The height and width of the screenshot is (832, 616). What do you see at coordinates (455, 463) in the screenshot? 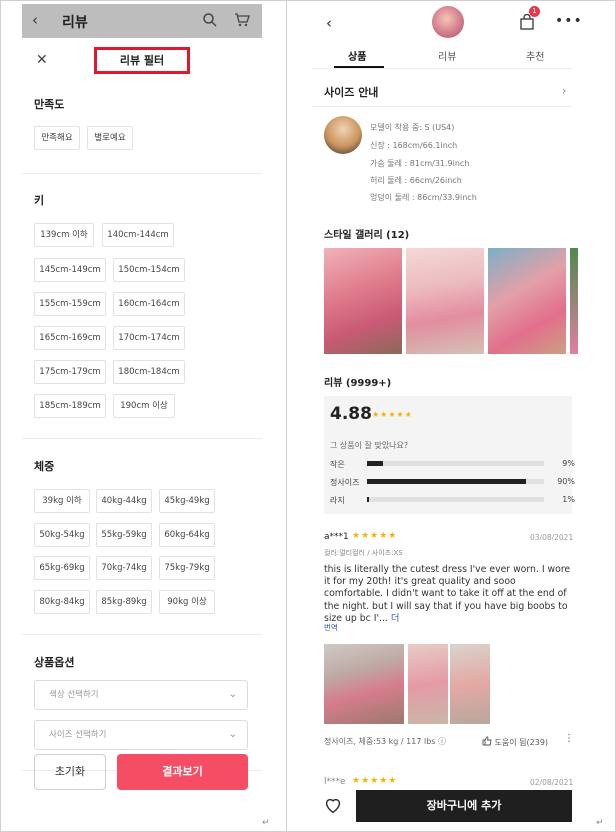
I see `fit-bar-small` at bounding box center [455, 463].